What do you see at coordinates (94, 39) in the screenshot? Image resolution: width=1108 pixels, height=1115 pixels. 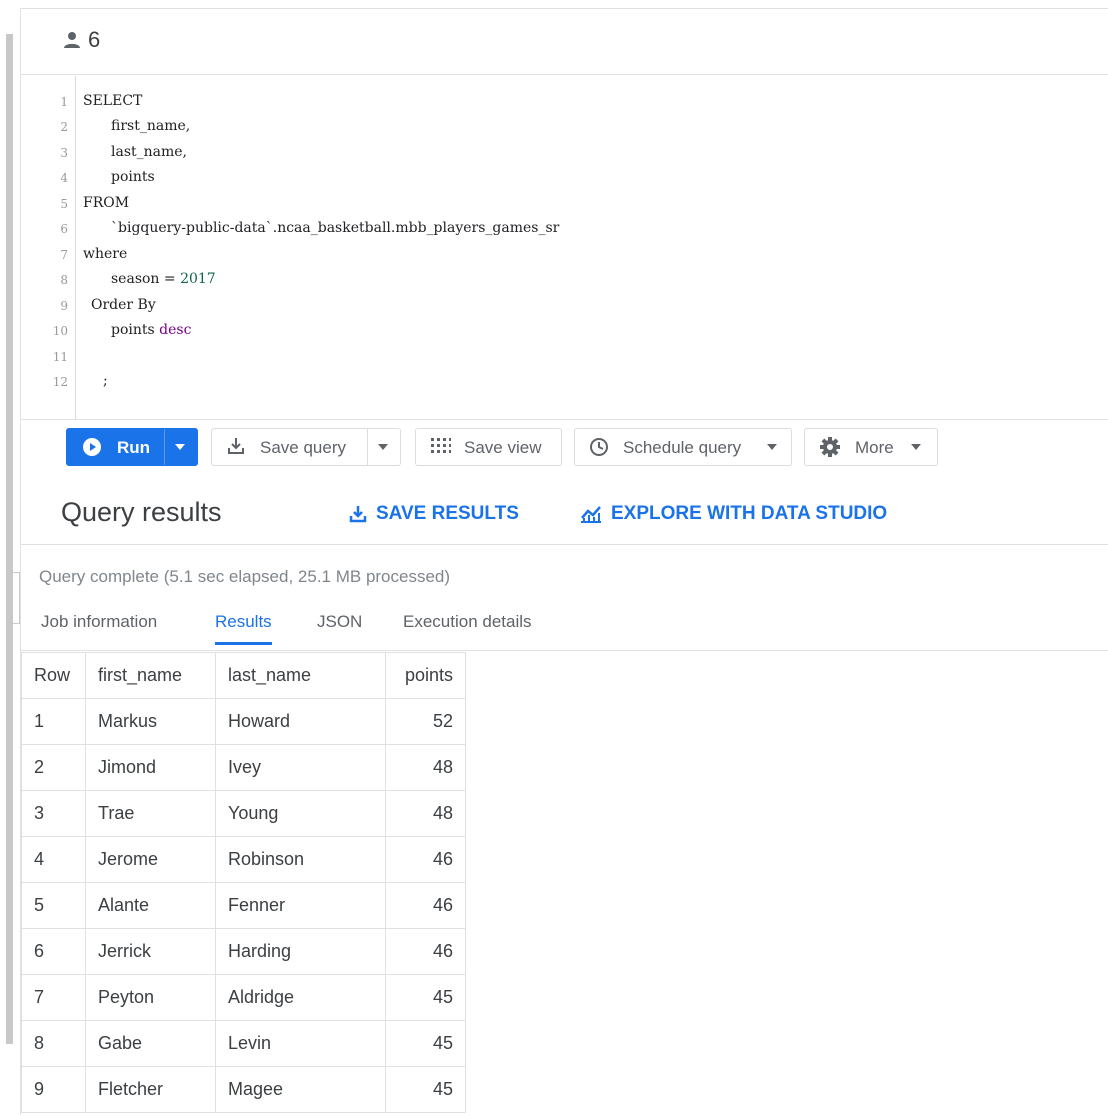 I see `user-count-value: 6` at bounding box center [94, 39].